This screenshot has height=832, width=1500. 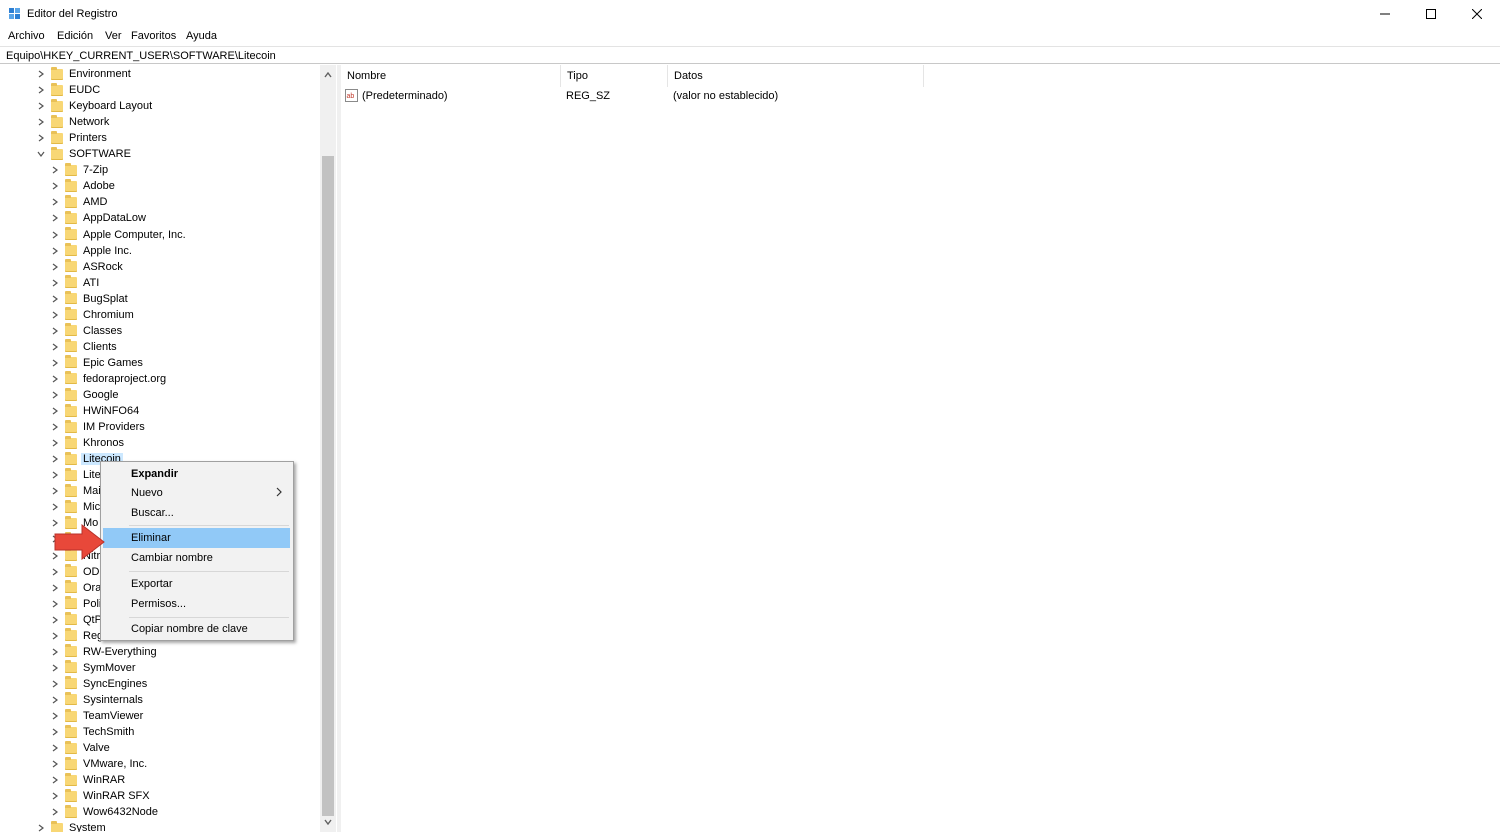 What do you see at coordinates (201, 36) in the screenshot?
I see `menu-ayuda: Ayuda` at bounding box center [201, 36].